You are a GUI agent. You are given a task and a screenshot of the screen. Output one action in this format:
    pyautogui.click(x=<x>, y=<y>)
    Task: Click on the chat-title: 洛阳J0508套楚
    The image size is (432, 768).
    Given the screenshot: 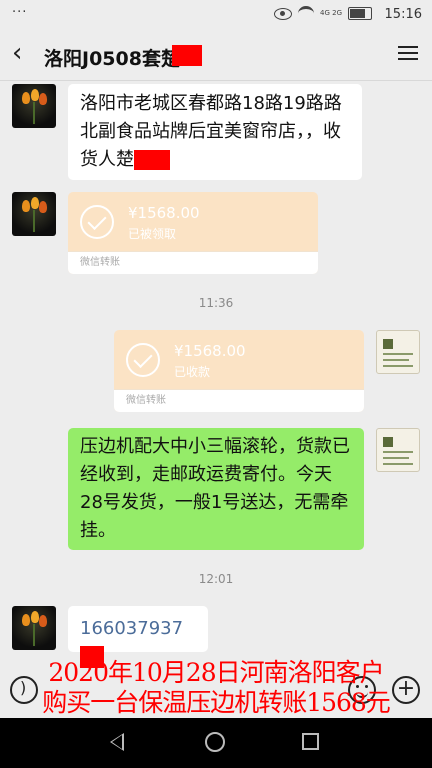 What is the action you would take?
    pyautogui.click(x=112, y=59)
    